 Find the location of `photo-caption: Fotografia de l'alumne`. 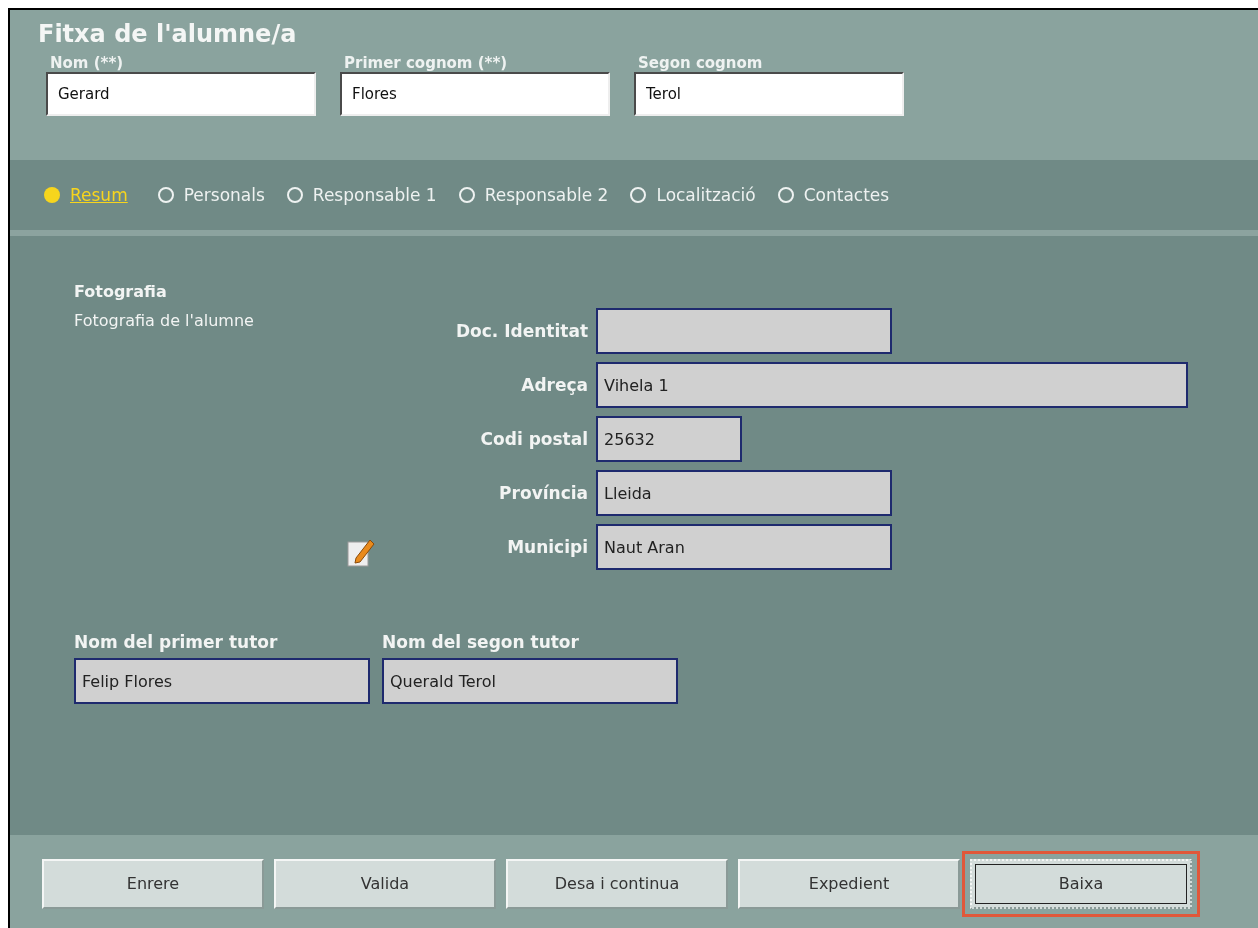

photo-caption: Fotografia de l'alumne is located at coordinates (164, 320).